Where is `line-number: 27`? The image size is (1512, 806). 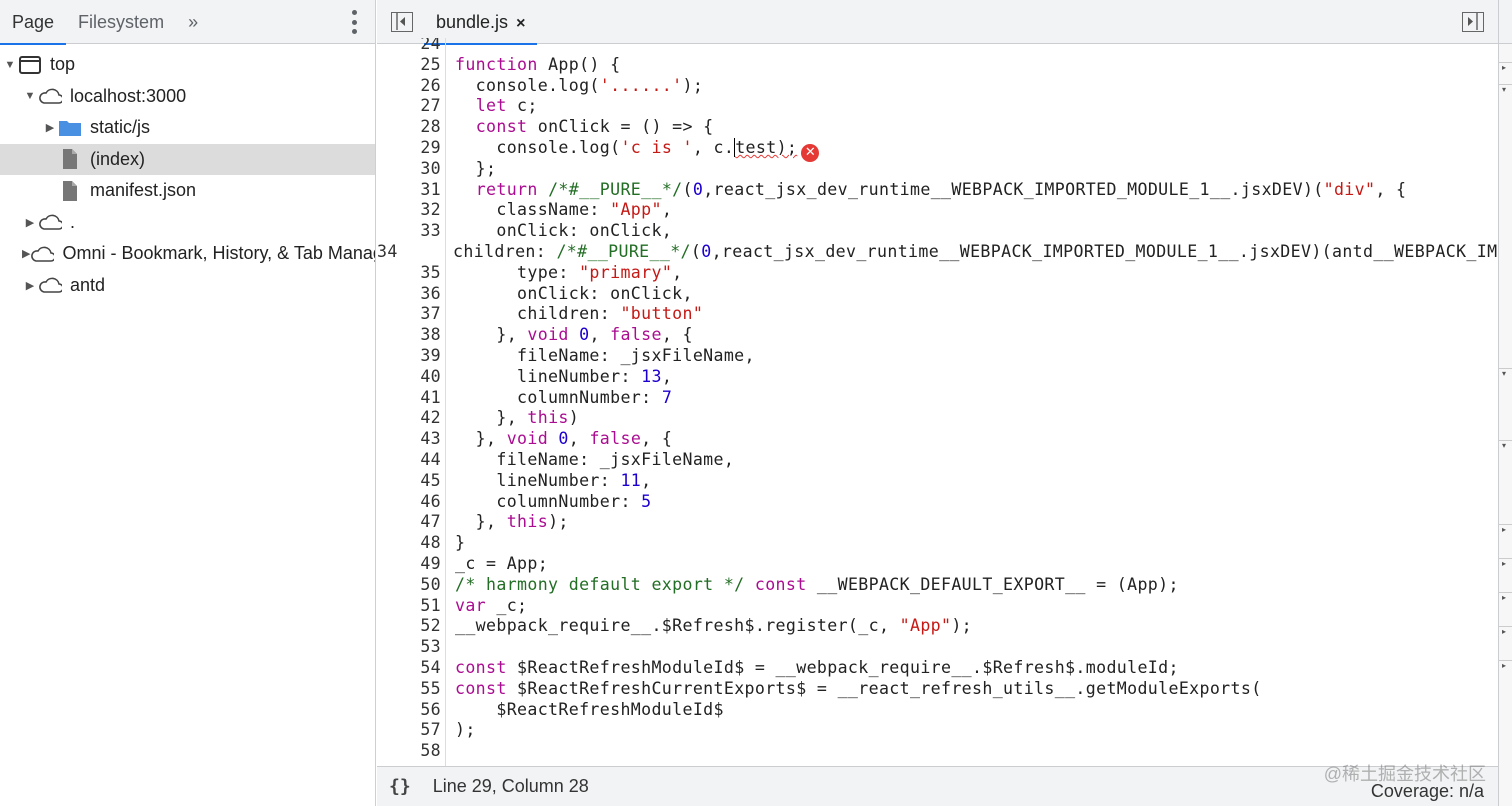 line-number: 27 is located at coordinates (411, 106).